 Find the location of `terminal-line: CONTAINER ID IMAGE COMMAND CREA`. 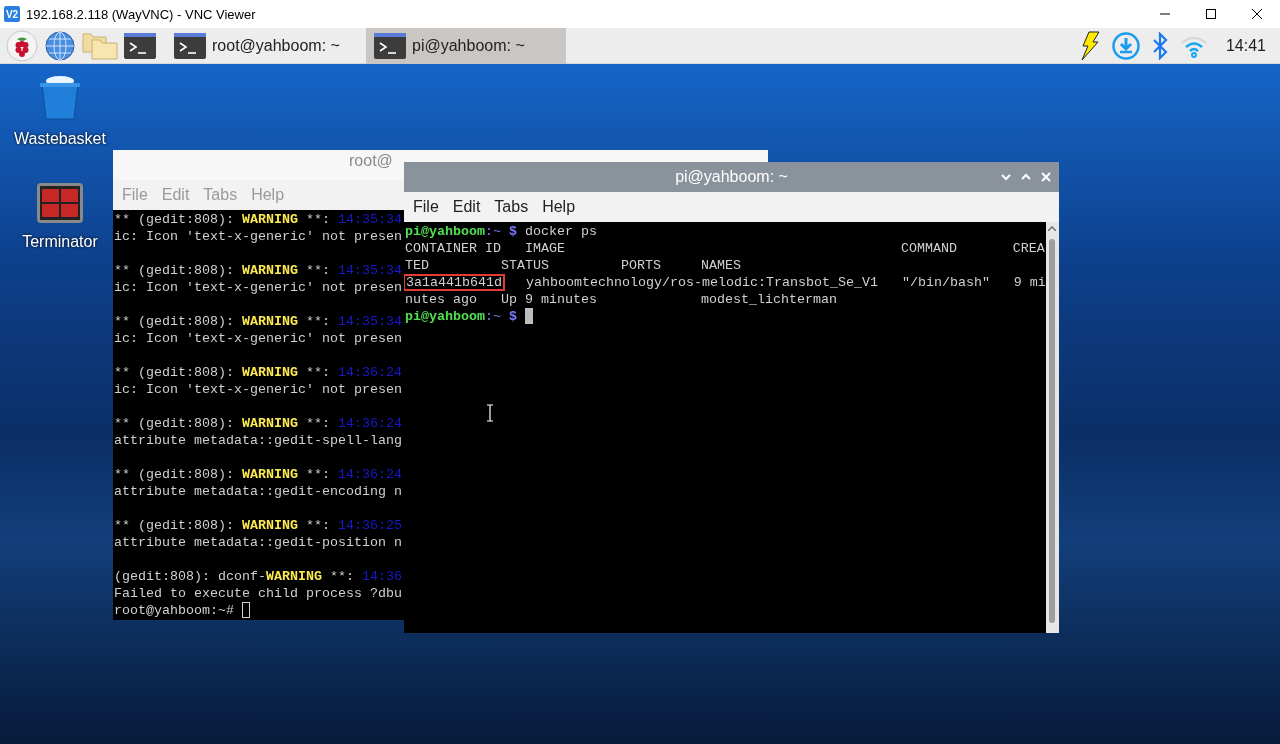

terminal-line: CONTAINER ID IMAGE COMMAND CREA is located at coordinates (725, 248).